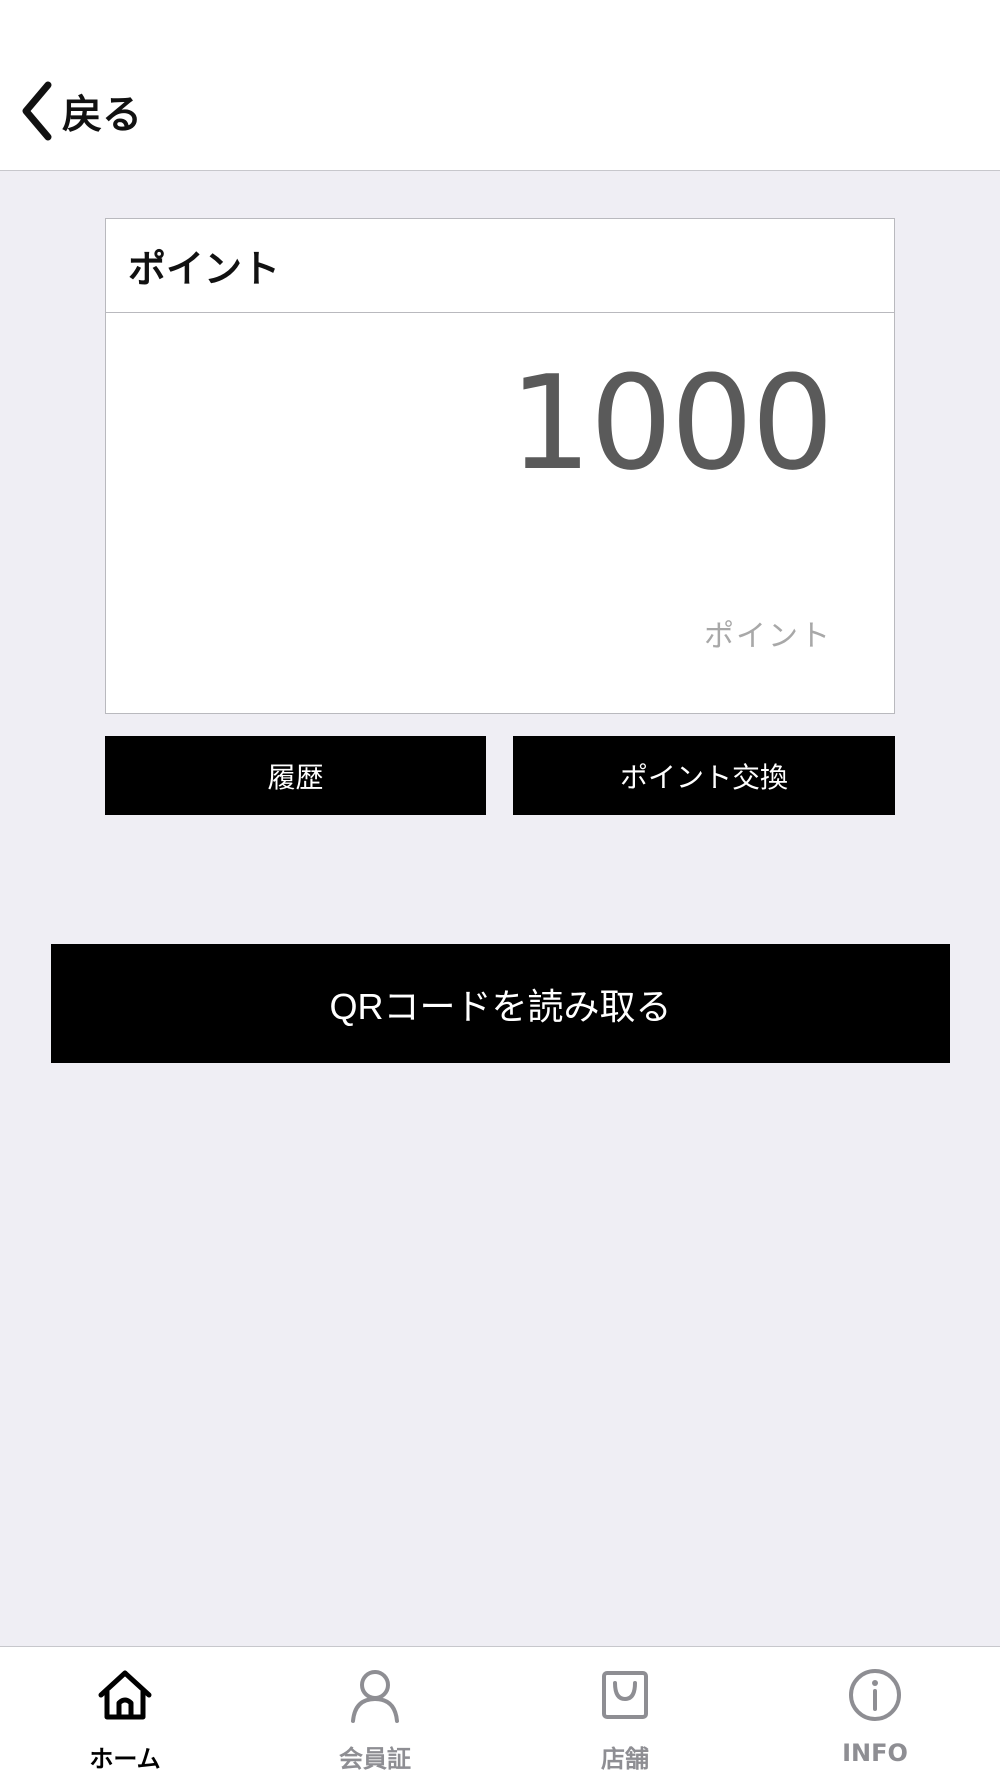 The width and height of the screenshot is (1000, 1778). I want to click on tab-home-label: ホーム, so click(125, 1759).